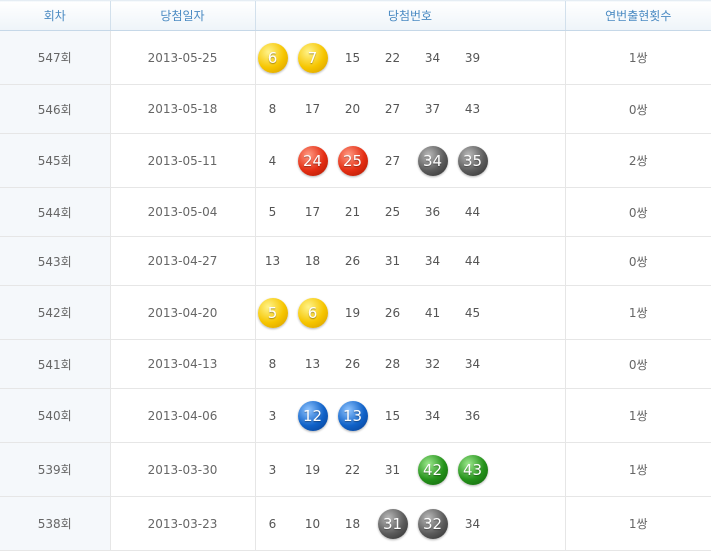  Describe the element at coordinates (355, 523) in the screenshot. I see `table-row: 538회 2013-03-23 6 10 18 31 32 34 1쌍` at that location.